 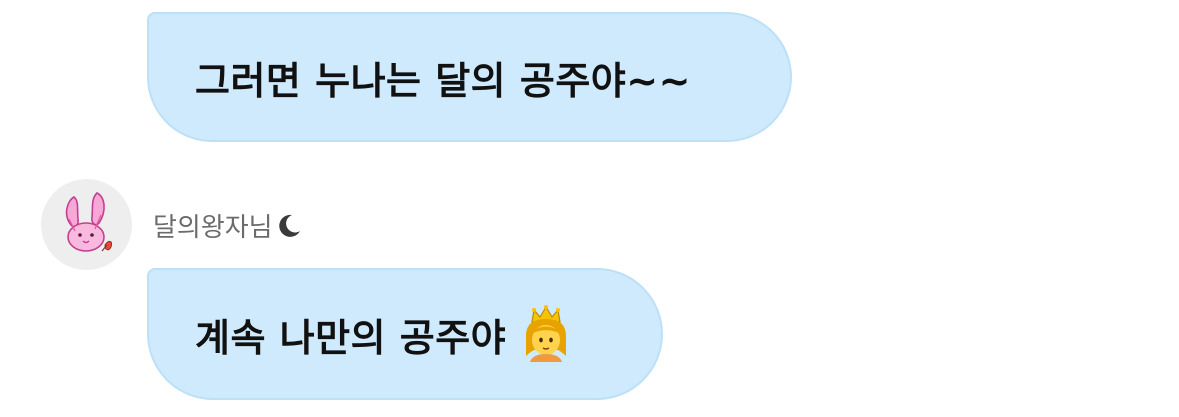 I want to click on message-text: 그러면 누나는 달의 공주야~~, so click(x=443, y=80).